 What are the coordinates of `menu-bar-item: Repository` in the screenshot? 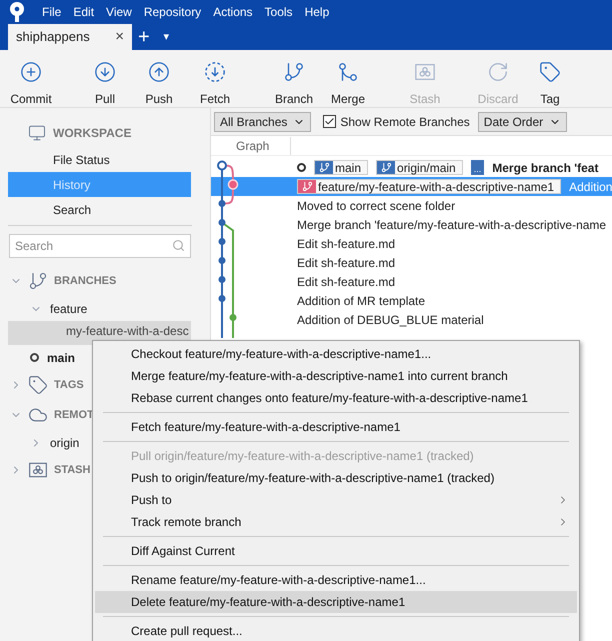 It's located at (173, 12).